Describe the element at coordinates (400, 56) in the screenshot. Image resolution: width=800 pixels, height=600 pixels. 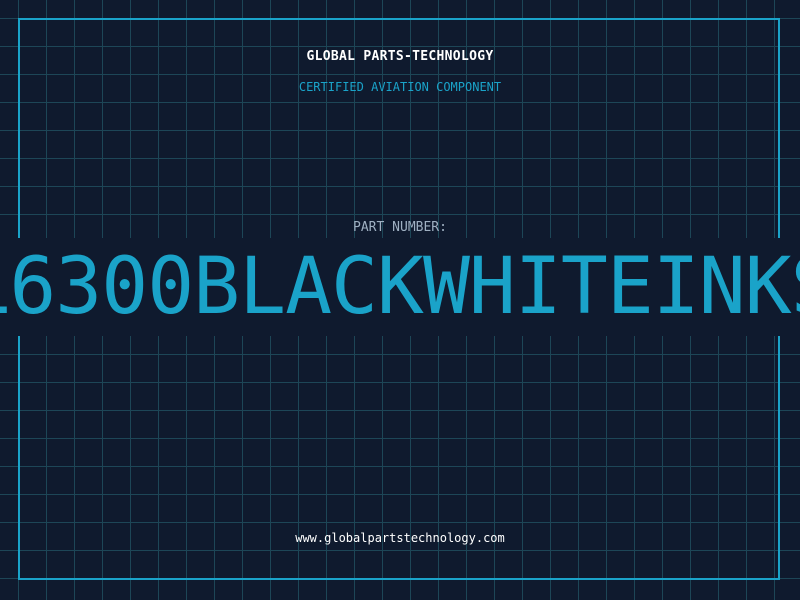
I see `company-name: GLOBAL PARTS-TECHNOLOGY` at that location.